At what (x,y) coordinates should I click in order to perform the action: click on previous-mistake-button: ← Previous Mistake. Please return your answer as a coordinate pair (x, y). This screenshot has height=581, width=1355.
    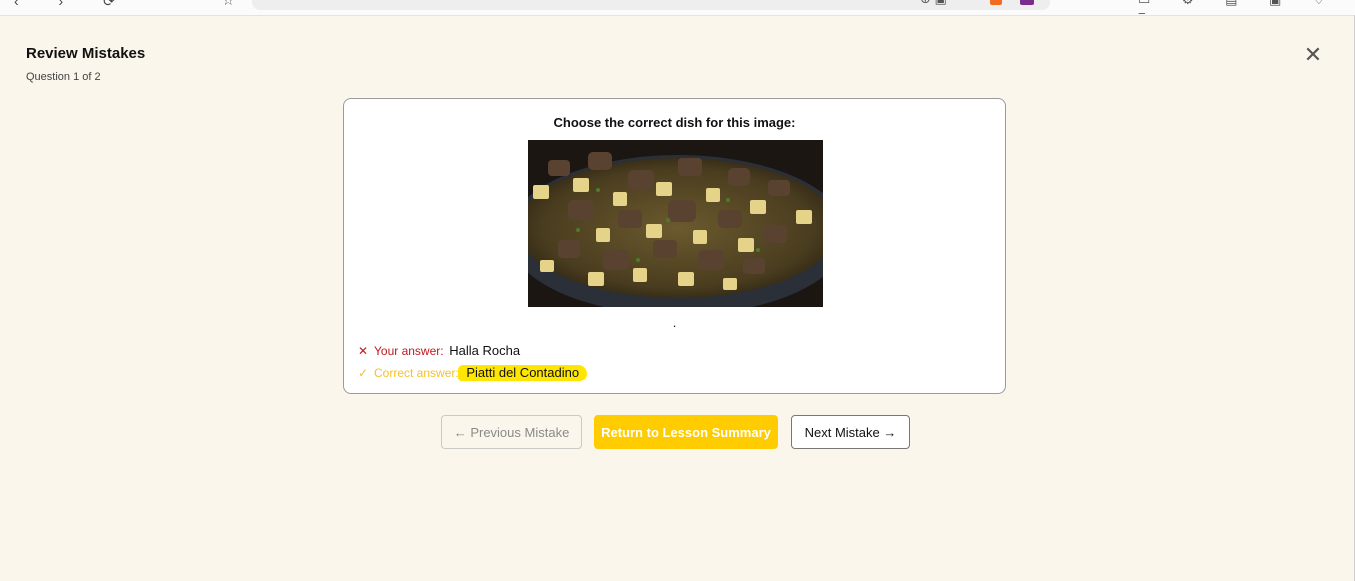
    Looking at the image, I should click on (511, 432).